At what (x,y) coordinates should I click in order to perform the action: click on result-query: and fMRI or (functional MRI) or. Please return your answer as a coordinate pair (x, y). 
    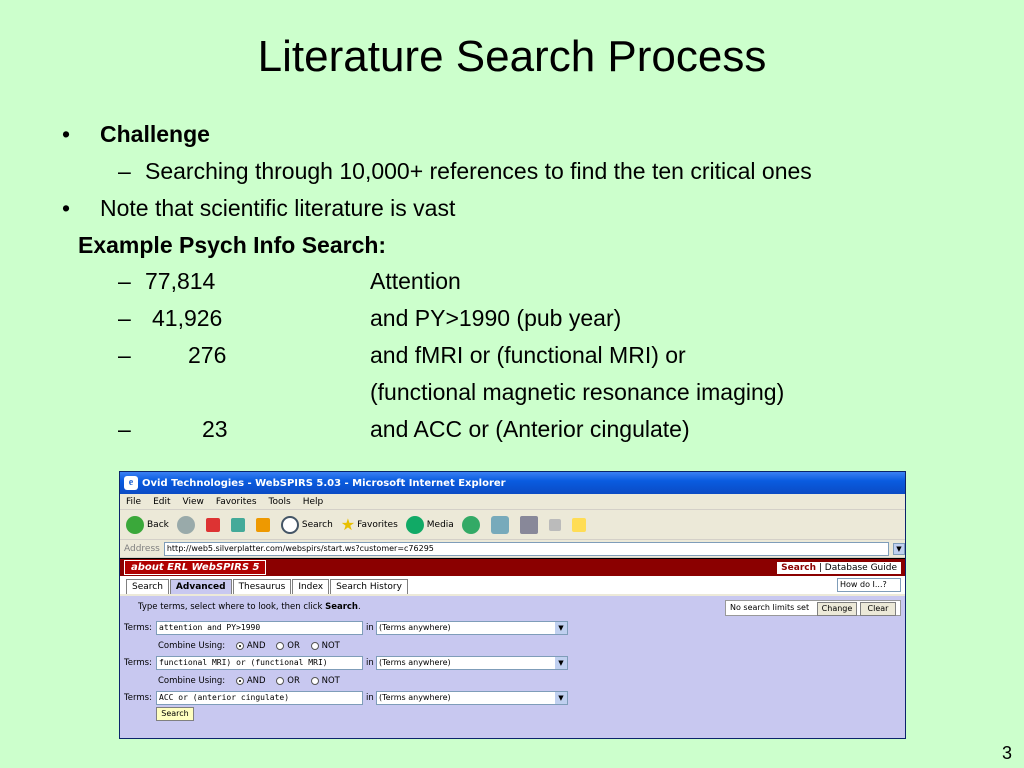
    Looking at the image, I should click on (528, 355).